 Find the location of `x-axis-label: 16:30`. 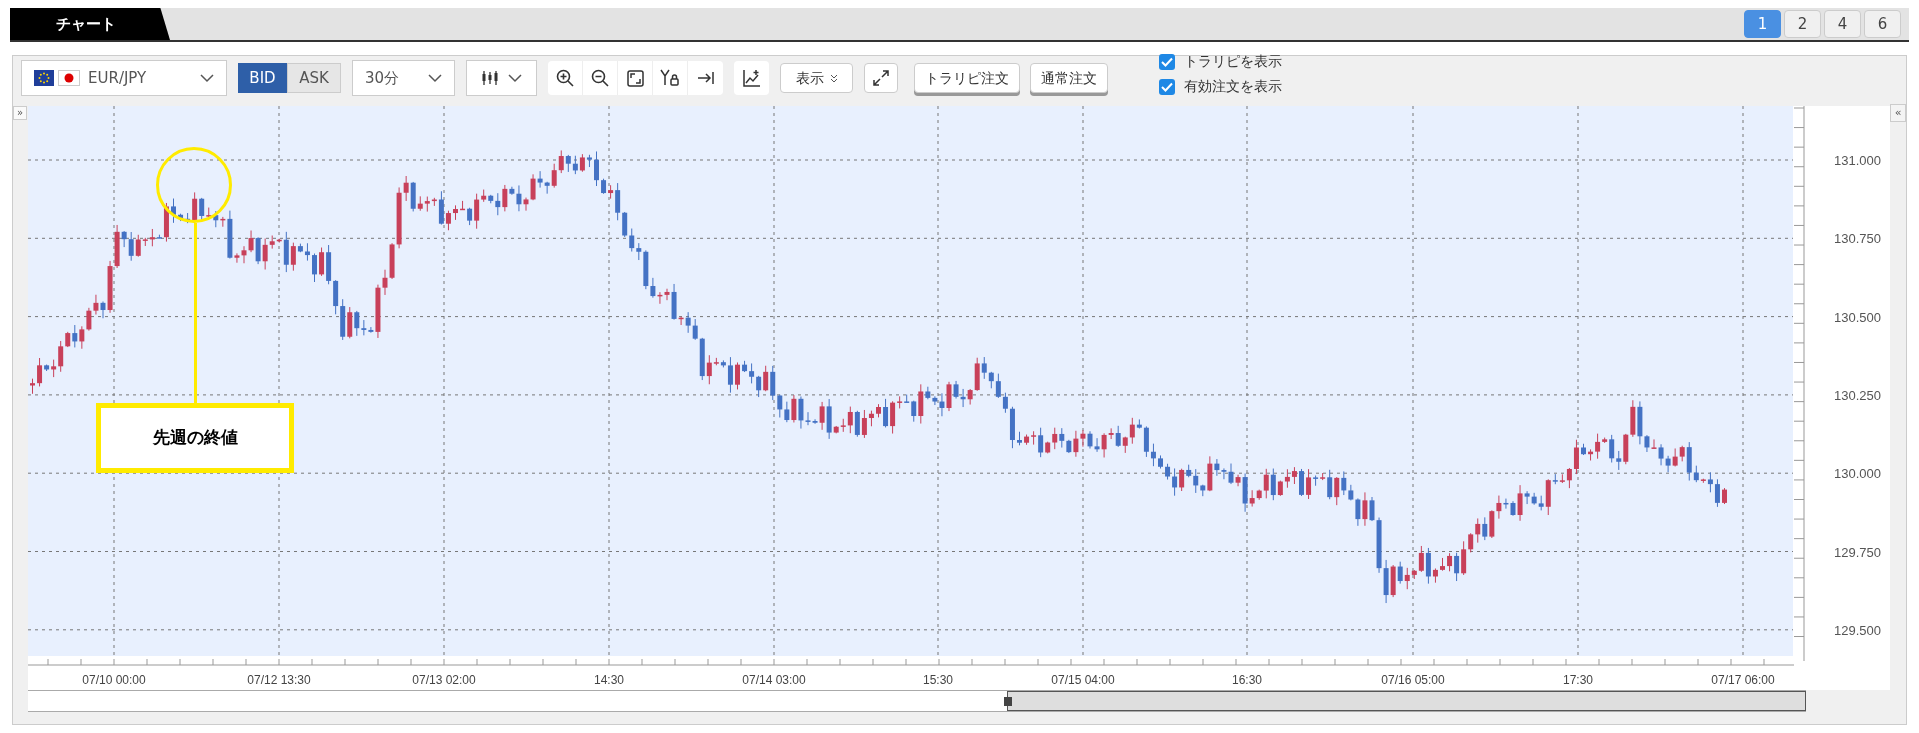

x-axis-label: 16:30 is located at coordinates (1247, 680).